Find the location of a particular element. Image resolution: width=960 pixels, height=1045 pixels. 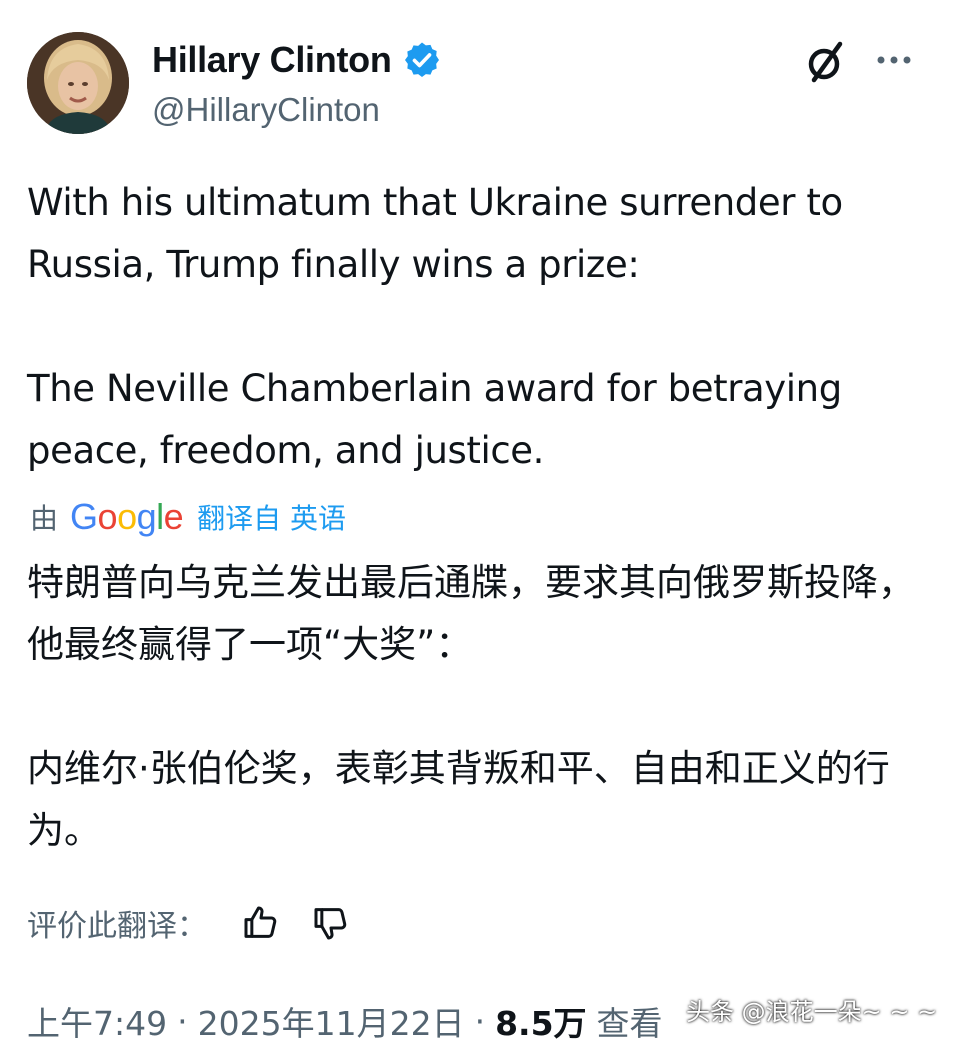

more-dots-icon is located at coordinates (894, 60).